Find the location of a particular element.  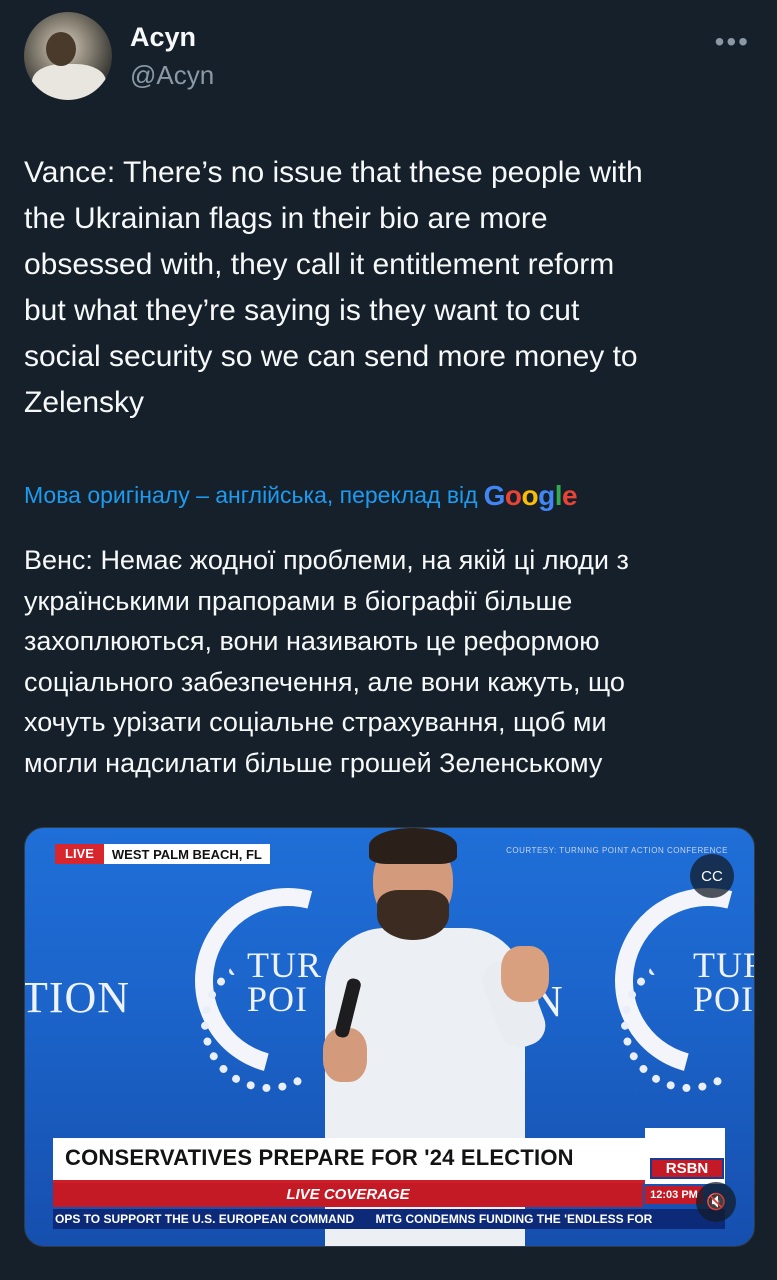

more-options-icon: ••• is located at coordinates (732, 42).